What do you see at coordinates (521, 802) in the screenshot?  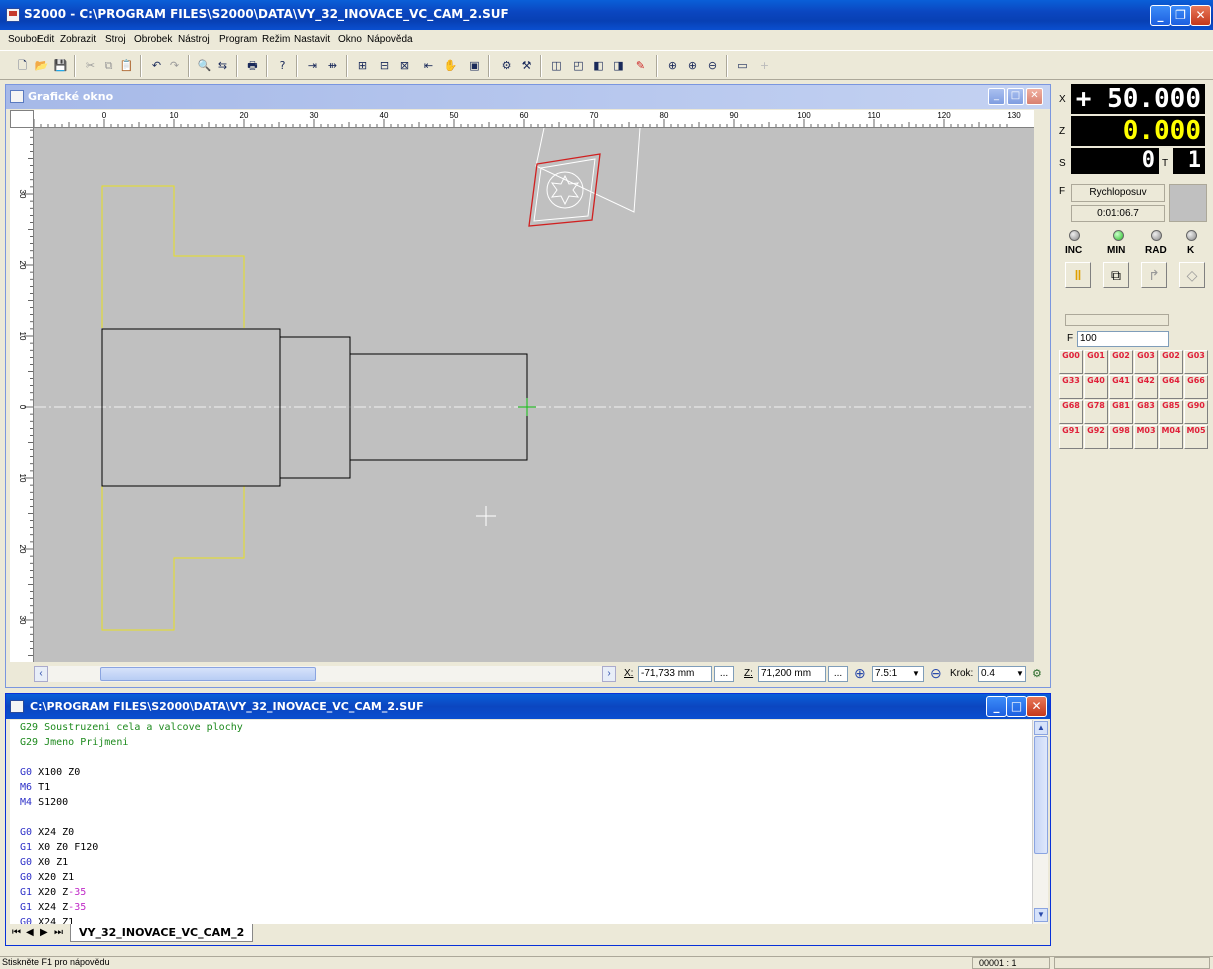 I see `code-line: M4 S1200` at bounding box center [521, 802].